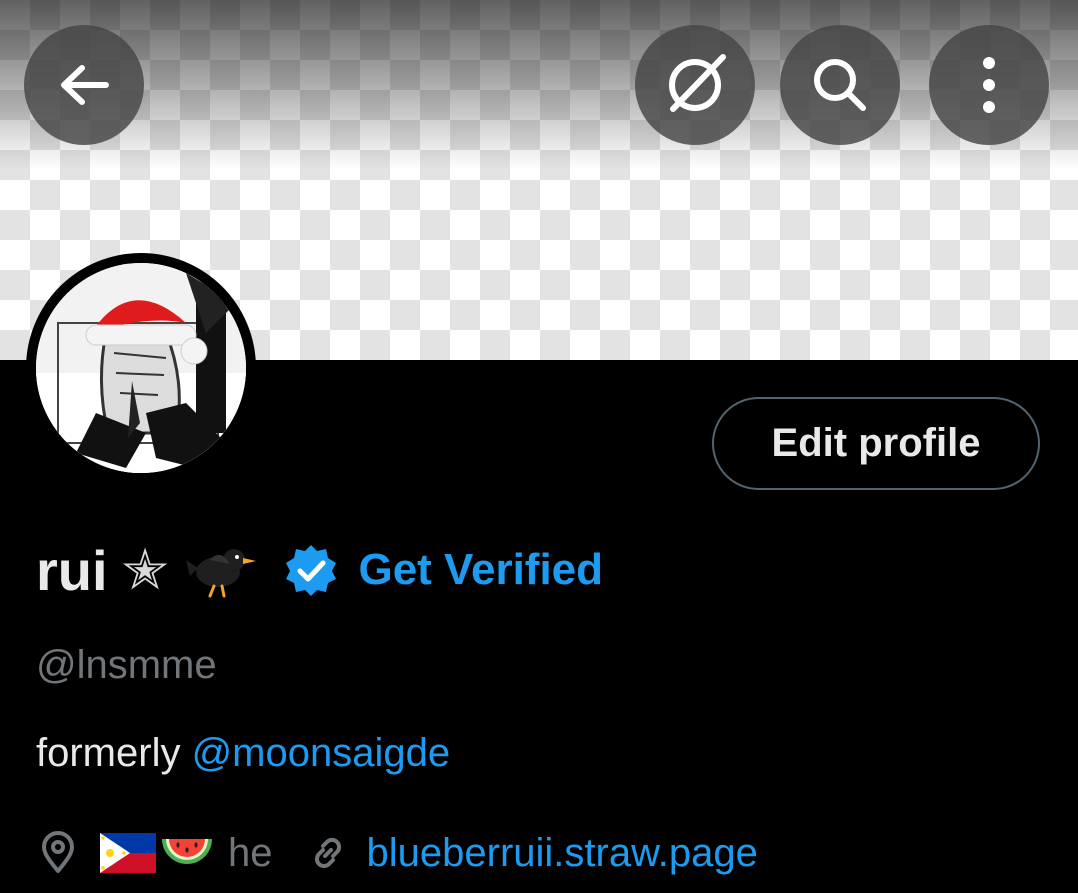  What do you see at coordinates (697, 83) in the screenshot?
I see `private-grok-icon` at bounding box center [697, 83].